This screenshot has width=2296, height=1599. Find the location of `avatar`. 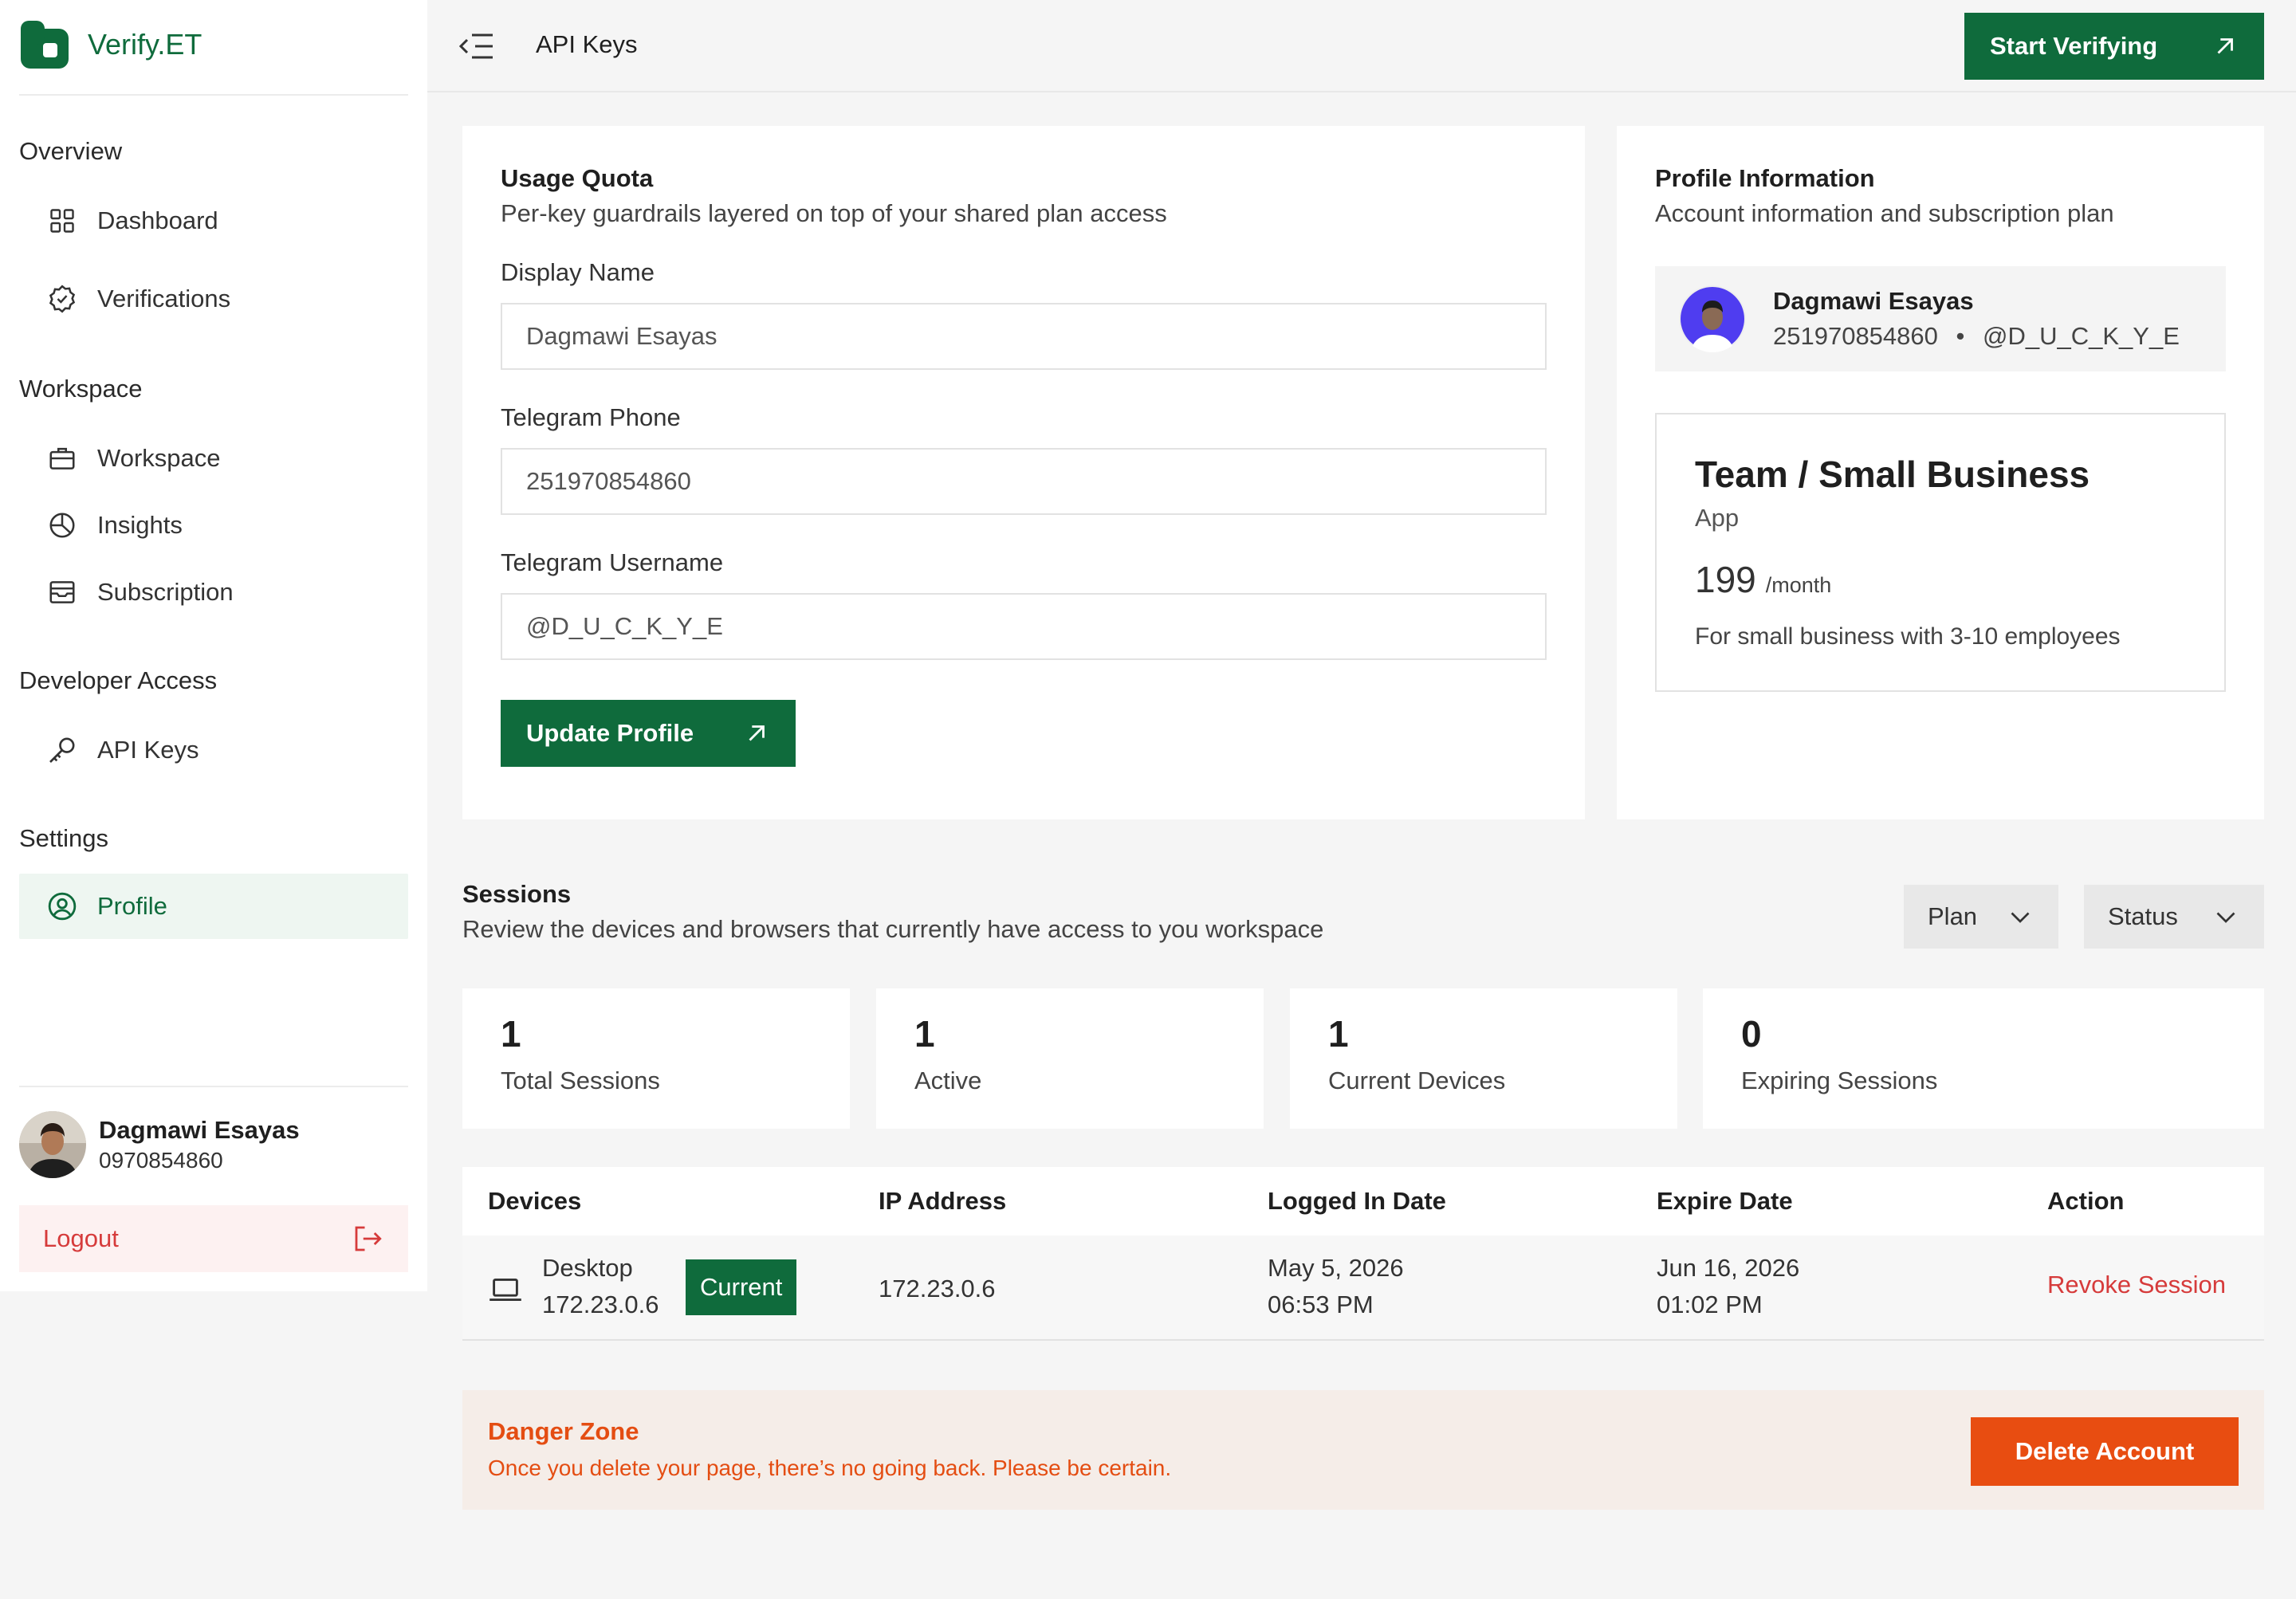

avatar is located at coordinates (52, 1144).